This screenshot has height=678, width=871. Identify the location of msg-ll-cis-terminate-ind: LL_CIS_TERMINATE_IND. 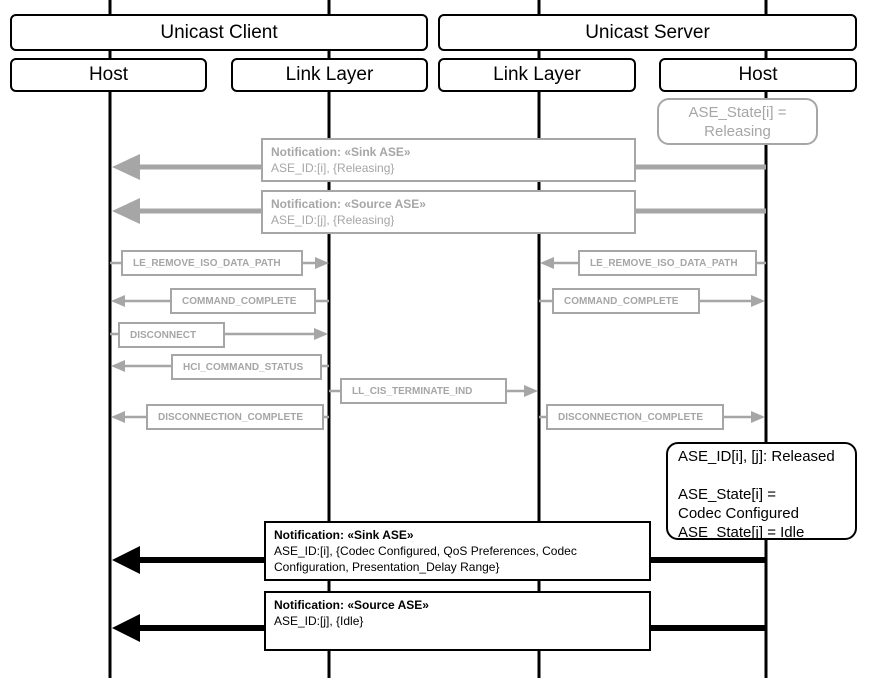
(423, 391).